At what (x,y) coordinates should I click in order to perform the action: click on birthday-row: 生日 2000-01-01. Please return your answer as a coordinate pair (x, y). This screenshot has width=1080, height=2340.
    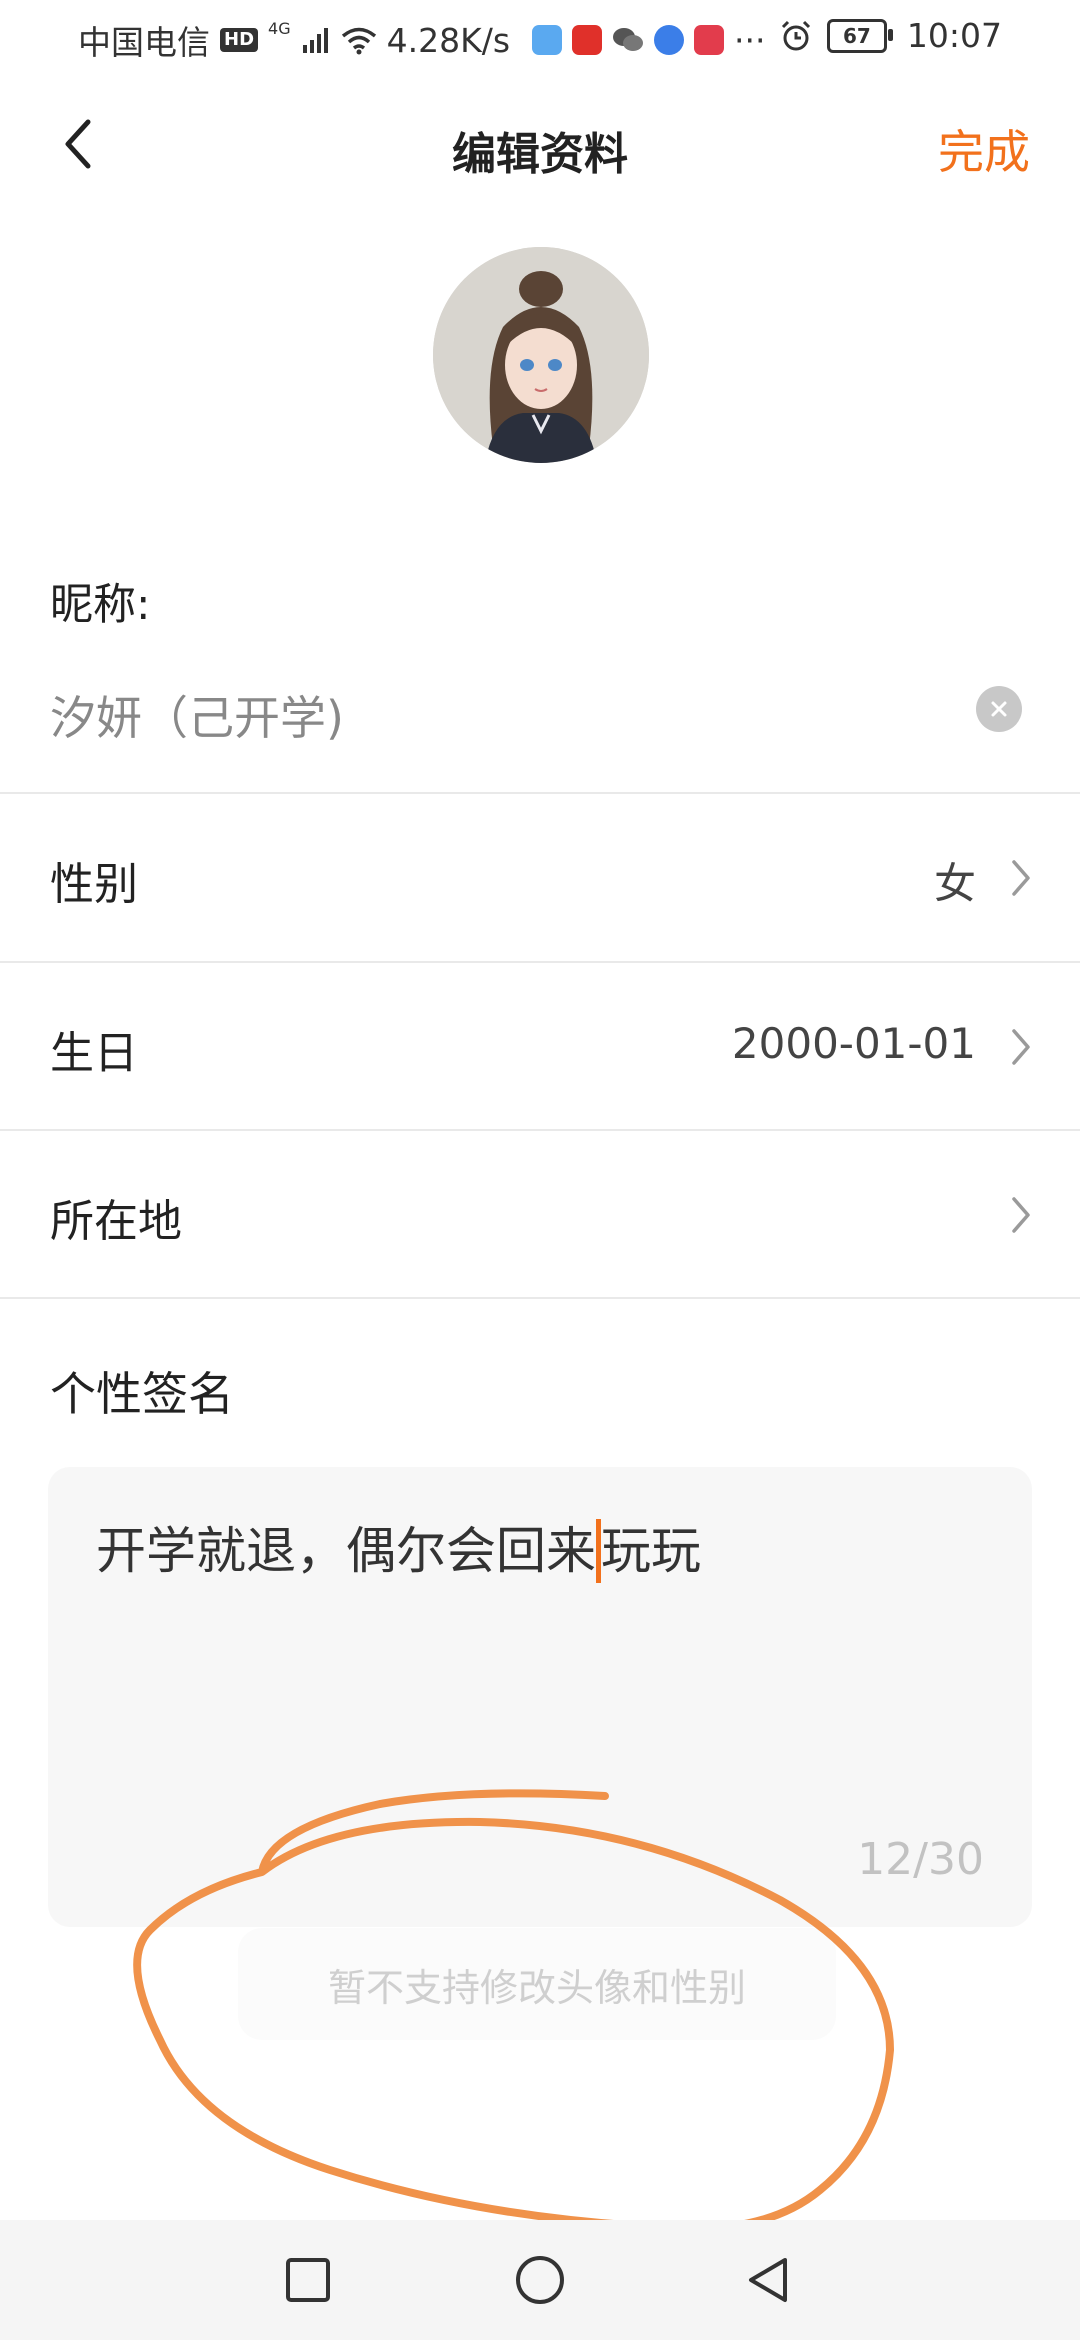
    Looking at the image, I should click on (540, 1046).